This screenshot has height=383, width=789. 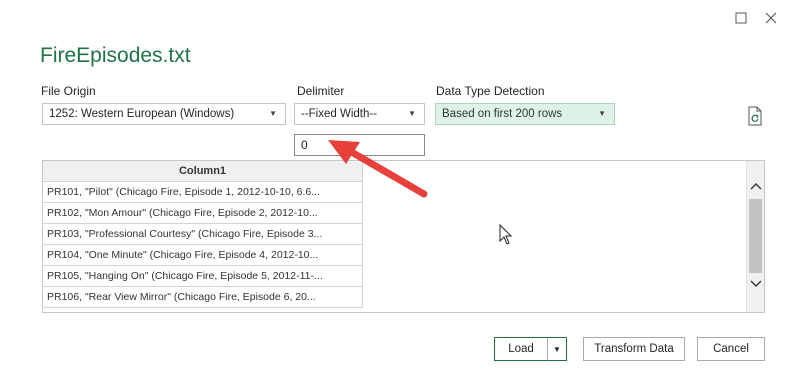 What do you see at coordinates (755, 186) in the screenshot?
I see `scroll-up-icon` at bounding box center [755, 186].